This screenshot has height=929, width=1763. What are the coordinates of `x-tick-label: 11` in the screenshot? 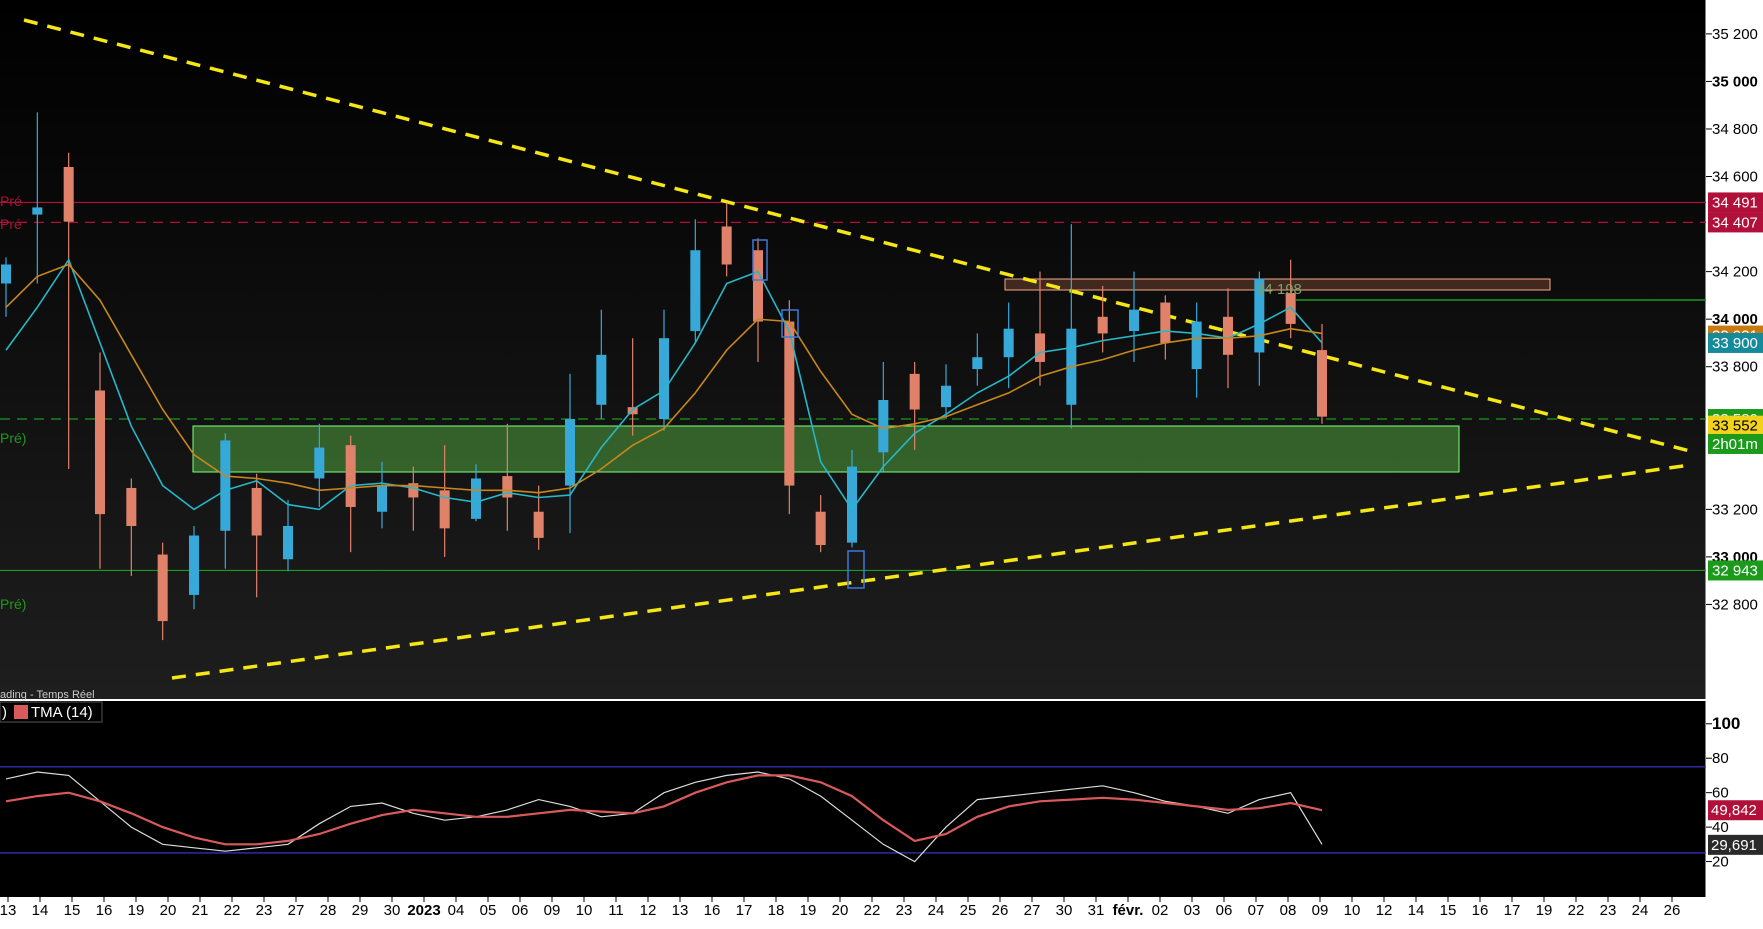 It's located at (616, 910).